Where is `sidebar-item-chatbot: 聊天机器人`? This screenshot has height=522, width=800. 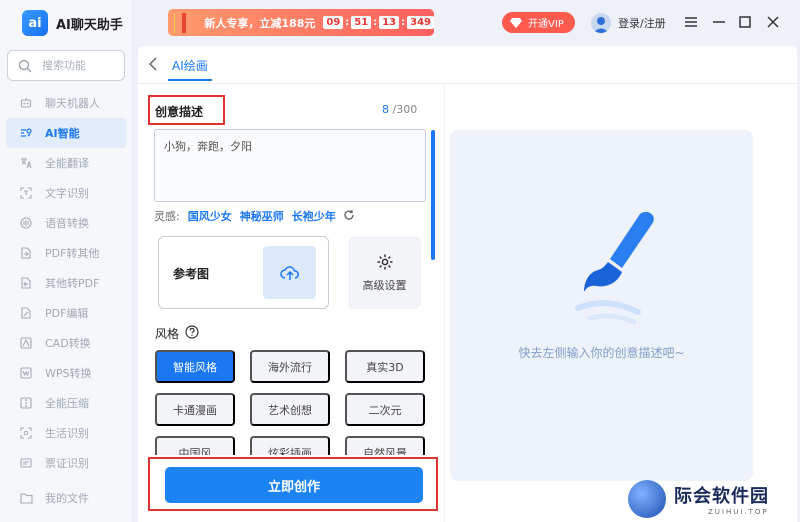
sidebar-item-chatbot: 聊天机器人 is located at coordinates (66, 103).